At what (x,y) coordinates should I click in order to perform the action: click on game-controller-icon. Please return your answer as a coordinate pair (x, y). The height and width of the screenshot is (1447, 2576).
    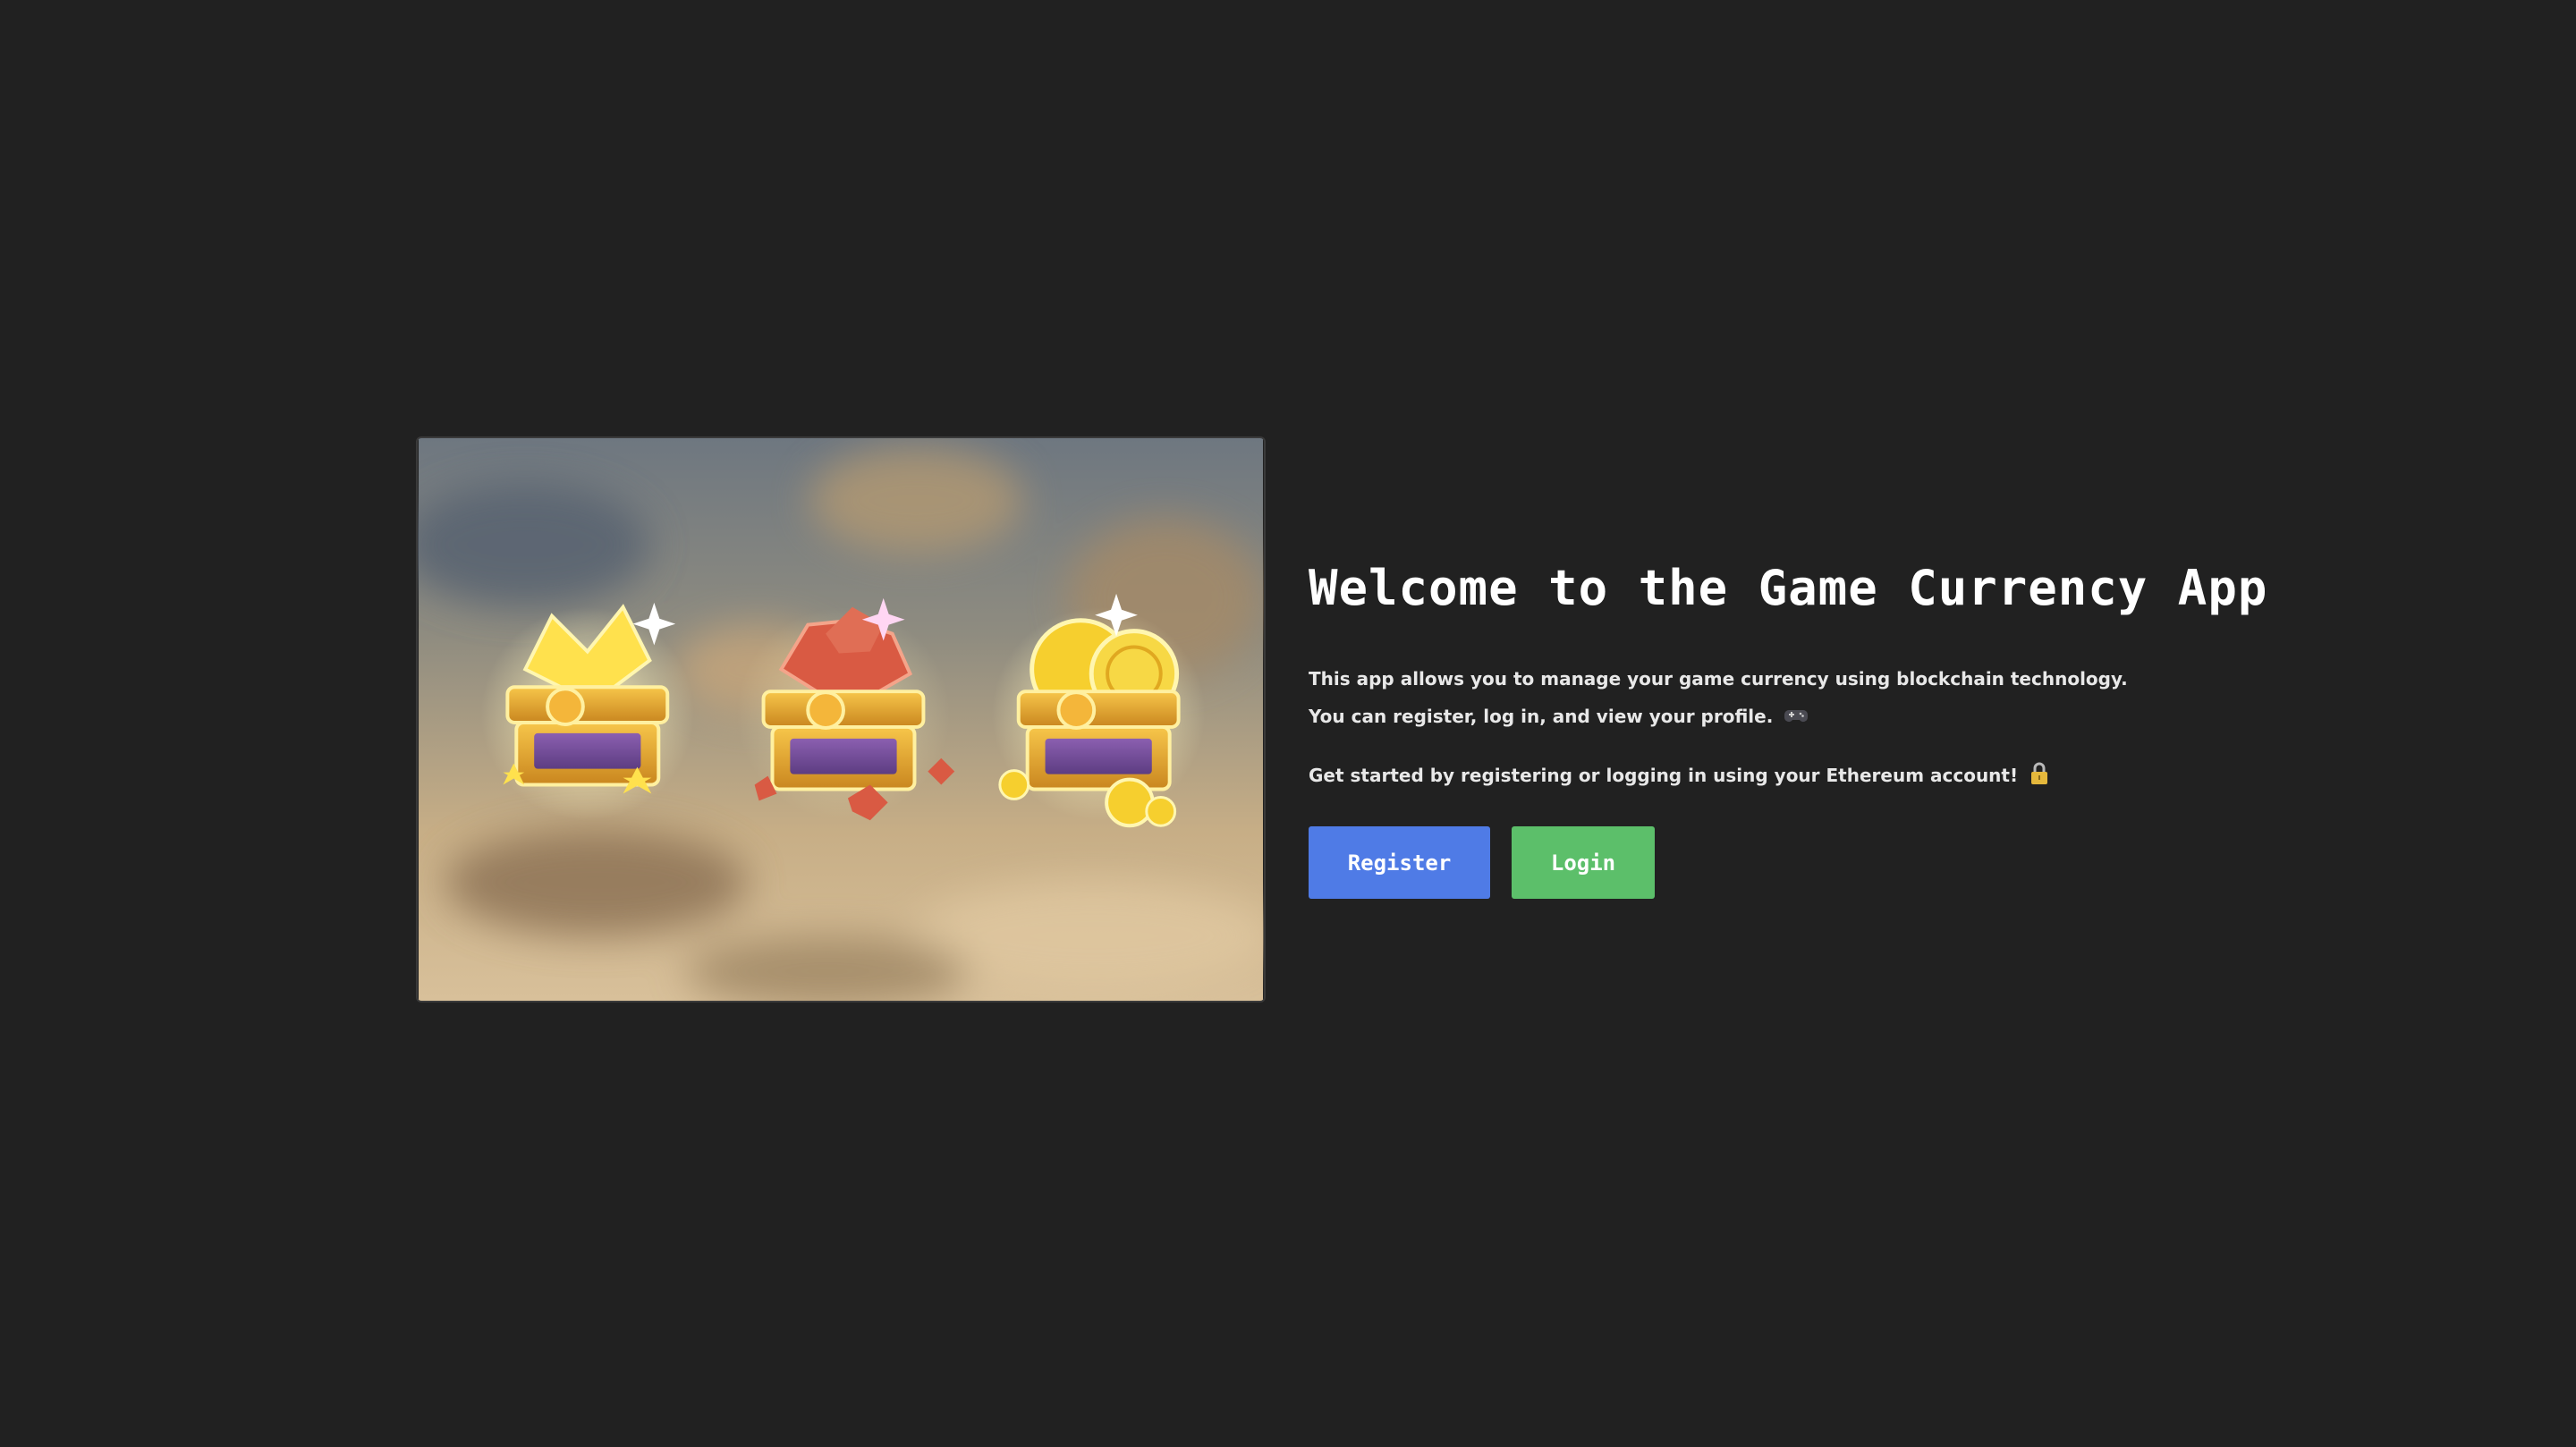
    Looking at the image, I should click on (1796, 716).